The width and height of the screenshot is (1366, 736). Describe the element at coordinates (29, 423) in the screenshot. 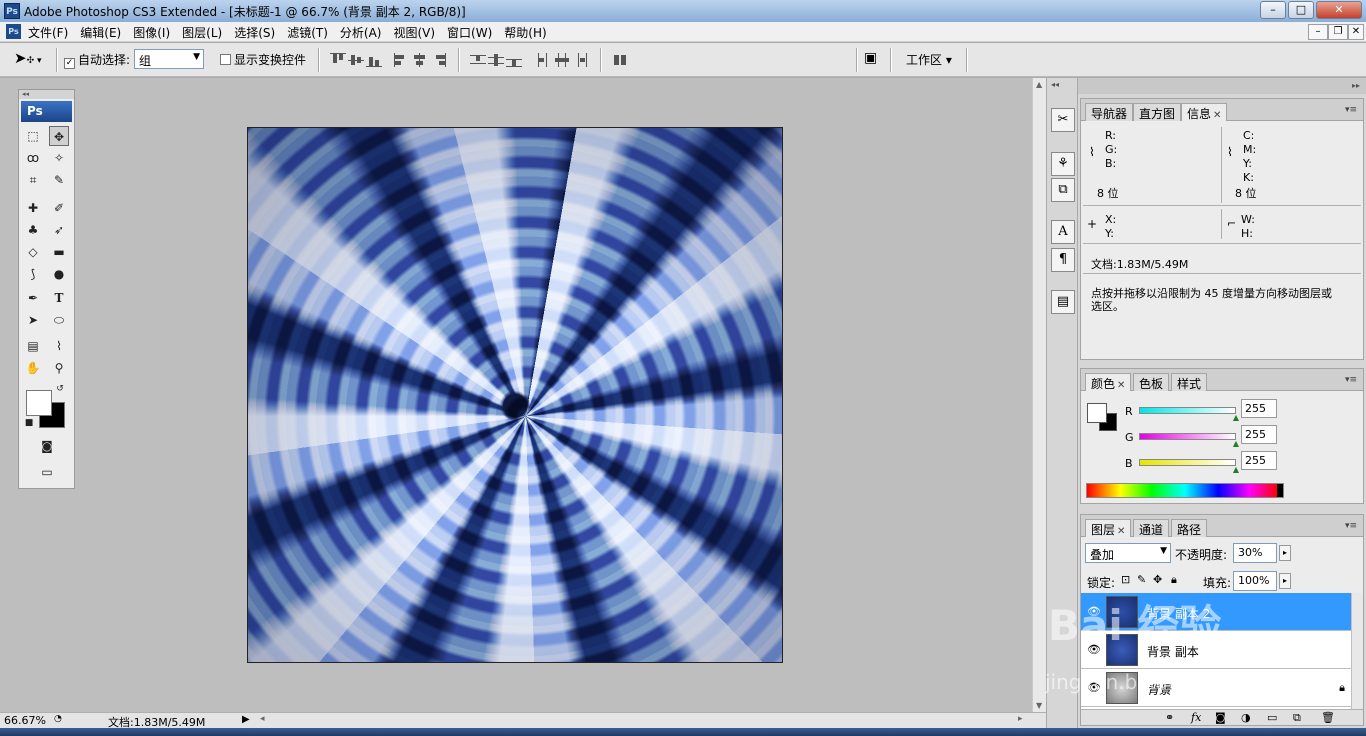

I see `default-colors-icon: ■` at that location.